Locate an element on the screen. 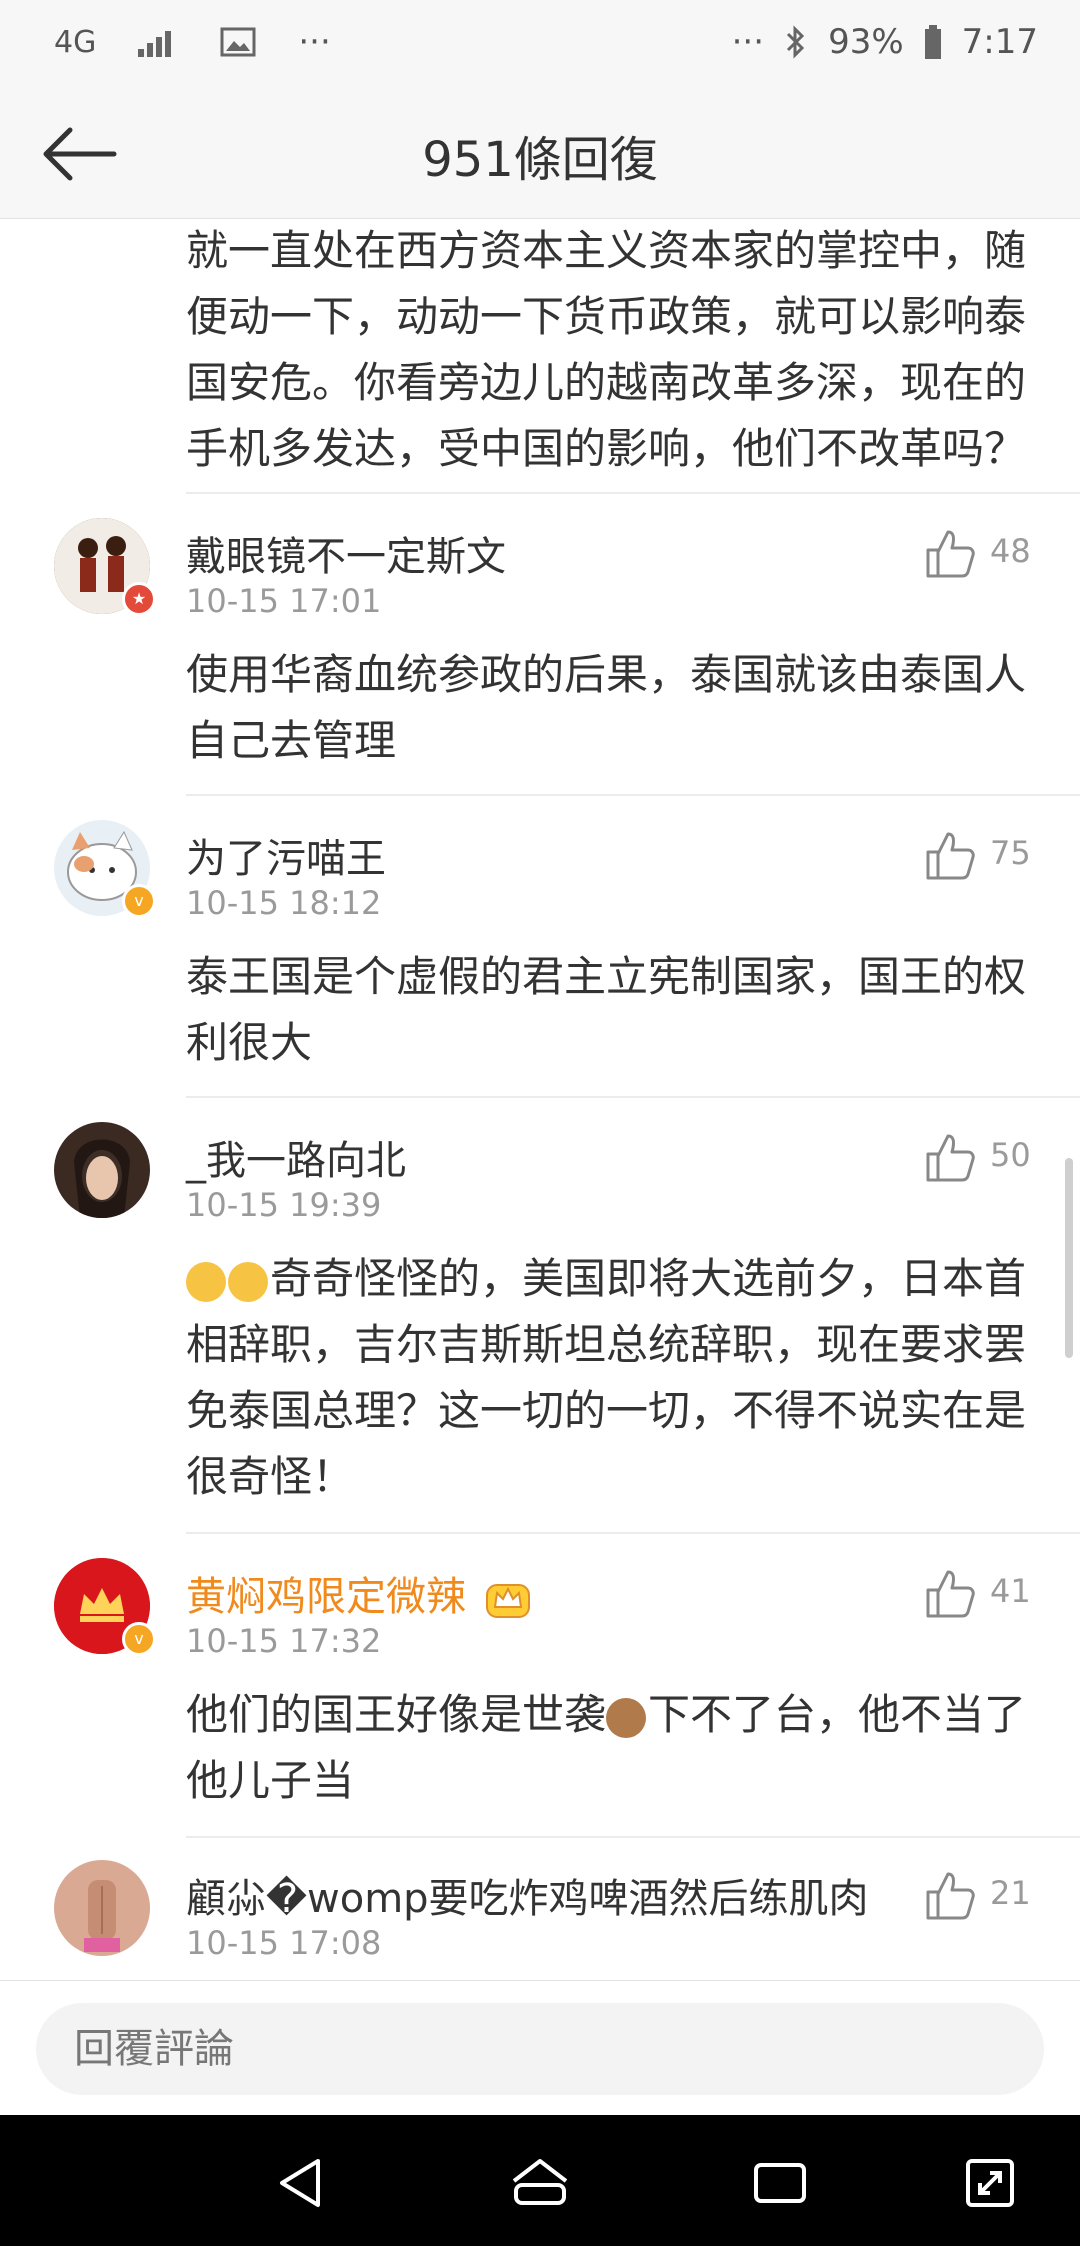  comment-time: 10-15 17:32 is located at coordinates (284, 1641).